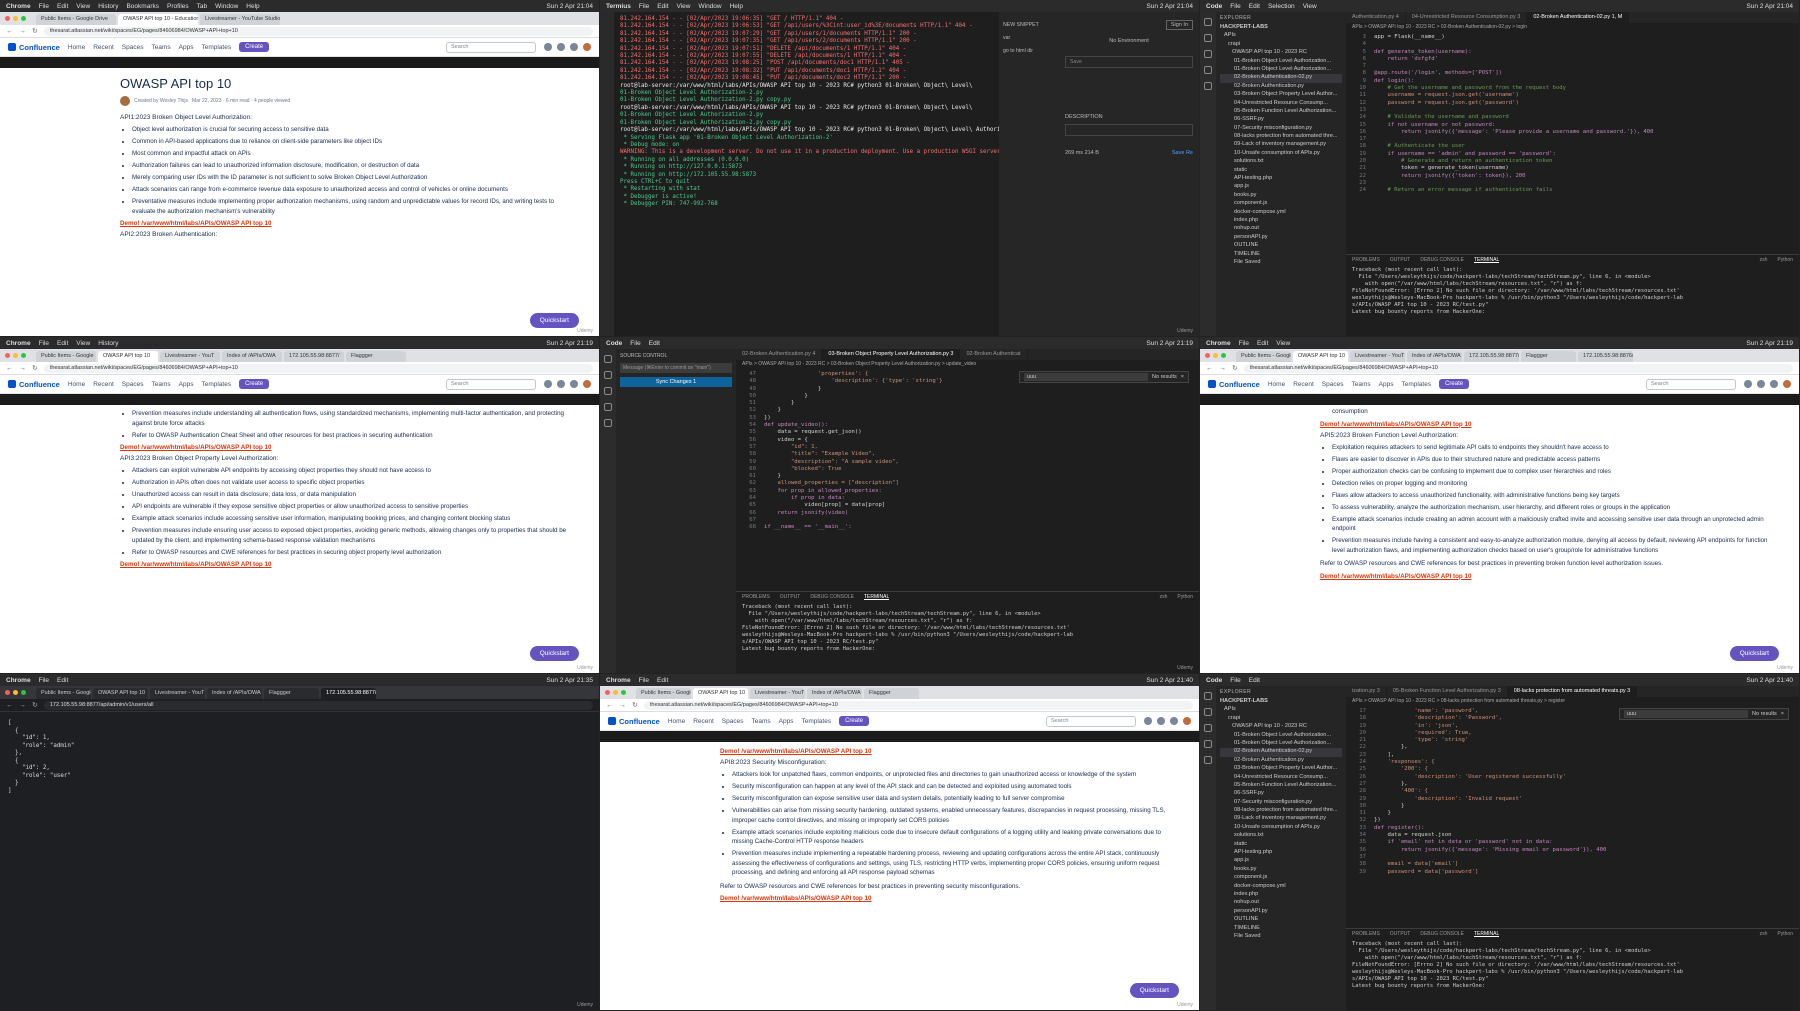 This screenshot has height=1011, width=1800. I want to click on nav-templates: Templates, so click(1416, 384).